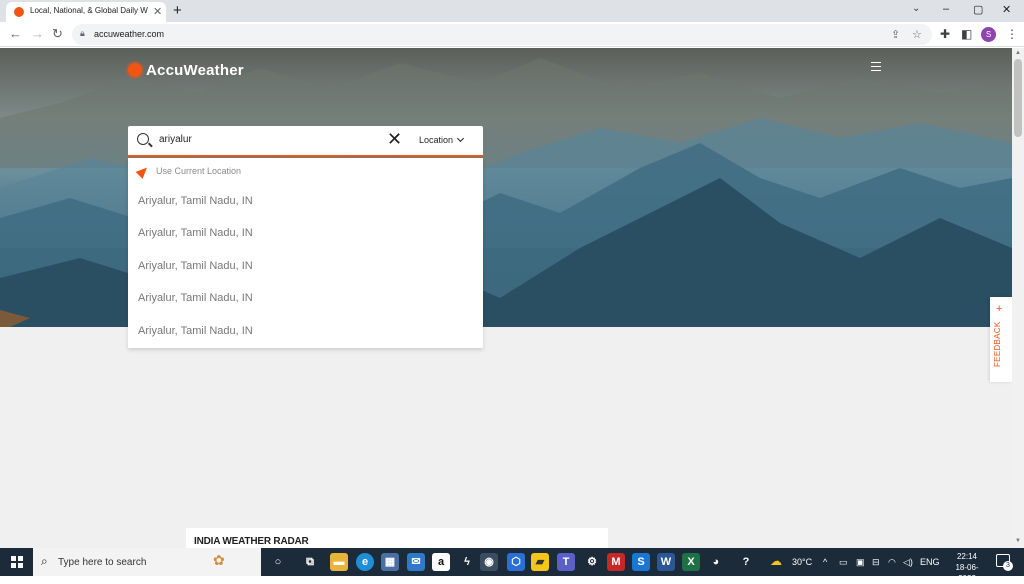 This screenshot has width=1024, height=584. Describe the element at coordinates (177, 10) in the screenshot. I see `new-tab-icon: +` at that location.